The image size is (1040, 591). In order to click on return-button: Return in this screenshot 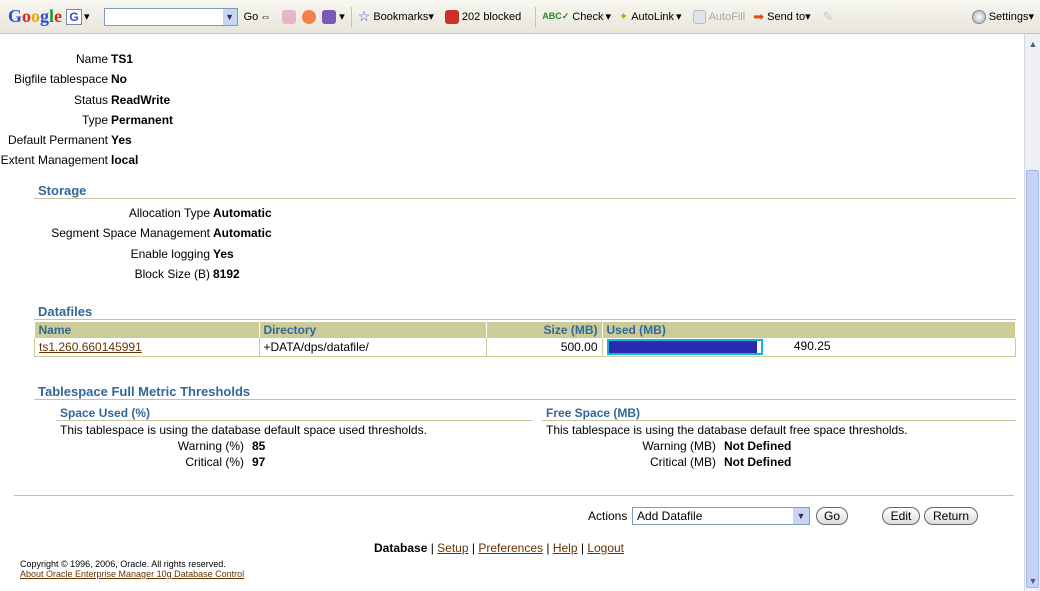, I will do `click(951, 516)`.